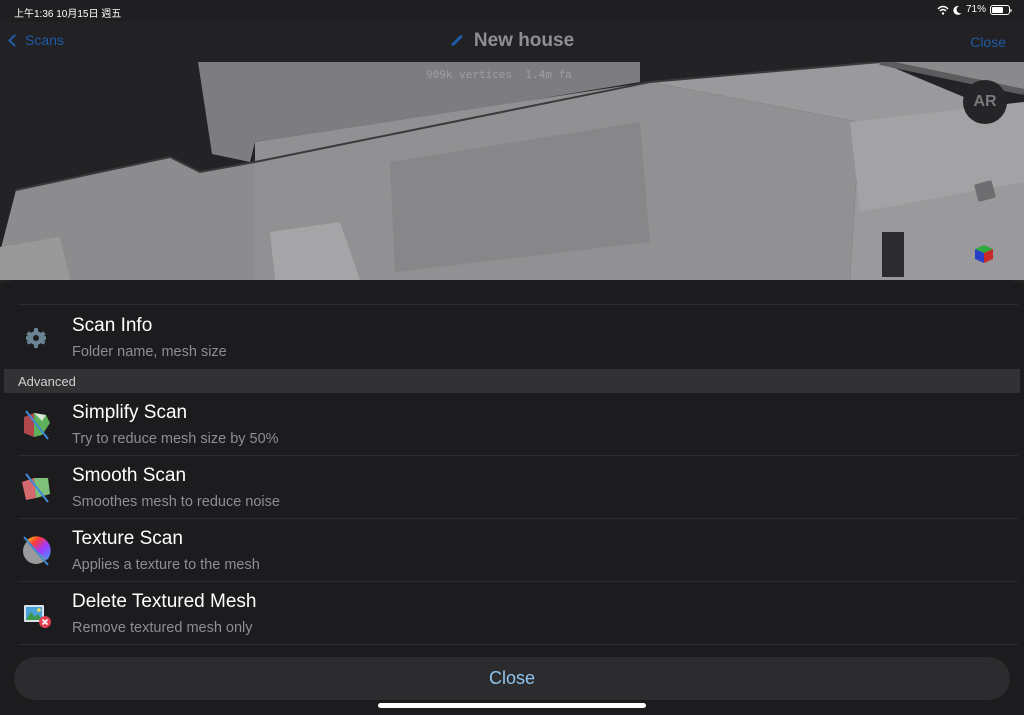 The height and width of the screenshot is (715, 1024). I want to click on row-title: Texture Scan, so click(127, 538).